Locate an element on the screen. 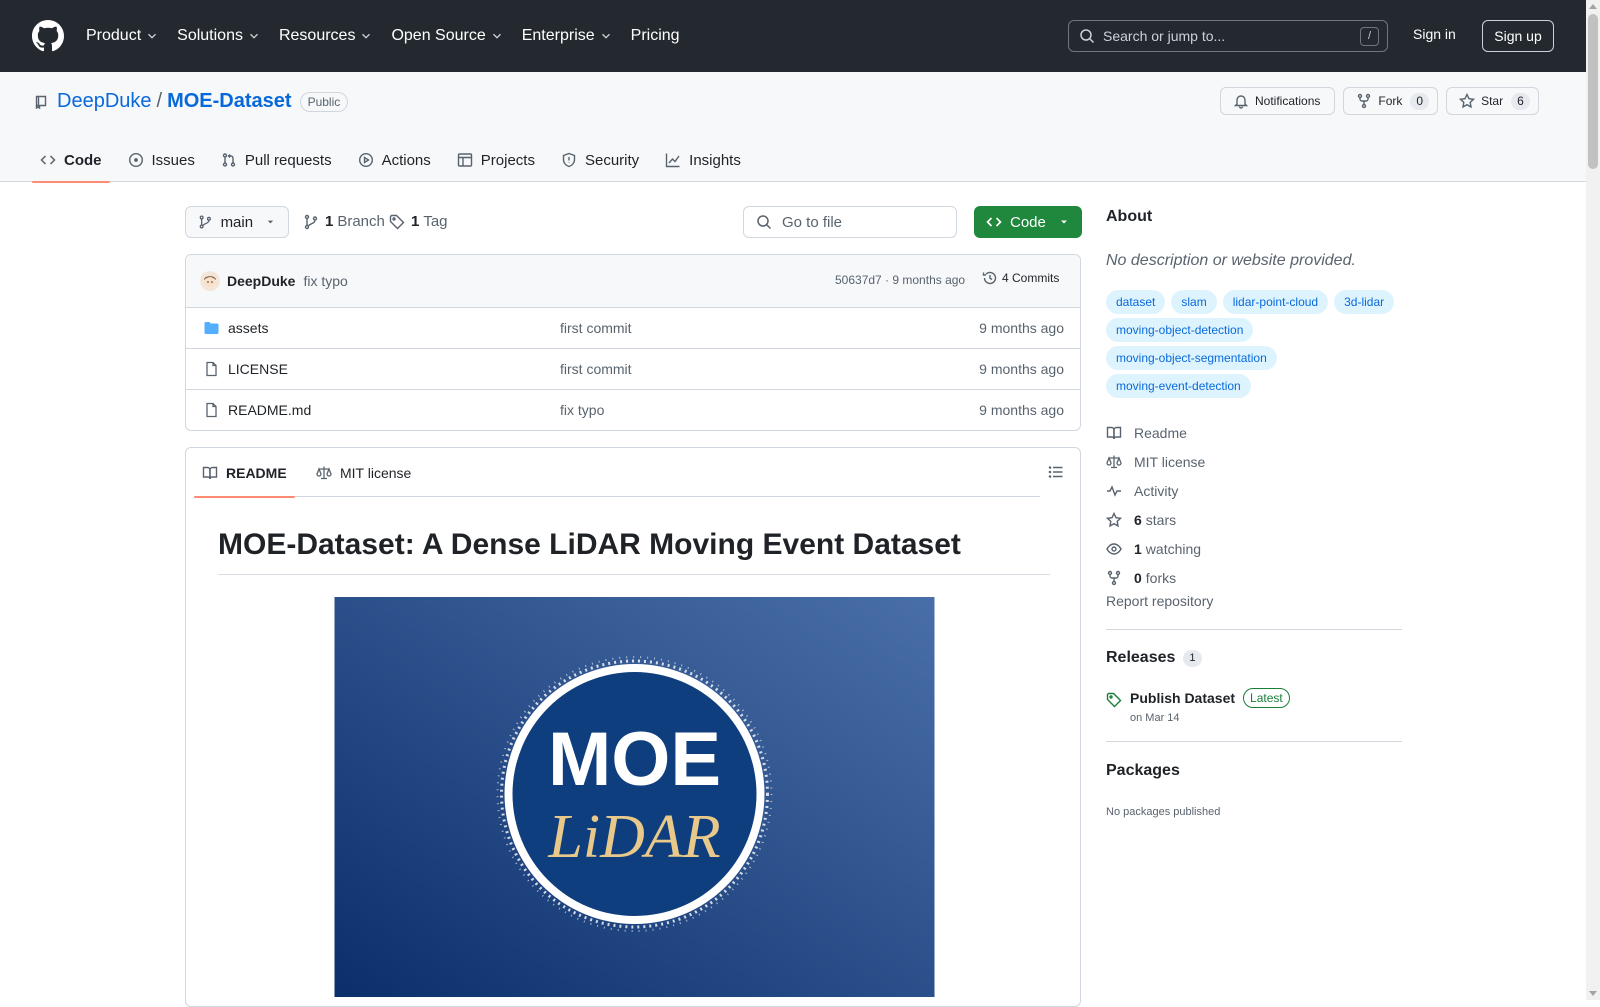 The height and width of the screenshot is (1007, 1600). forks-label: forks is located at coordinates (1161, 577).